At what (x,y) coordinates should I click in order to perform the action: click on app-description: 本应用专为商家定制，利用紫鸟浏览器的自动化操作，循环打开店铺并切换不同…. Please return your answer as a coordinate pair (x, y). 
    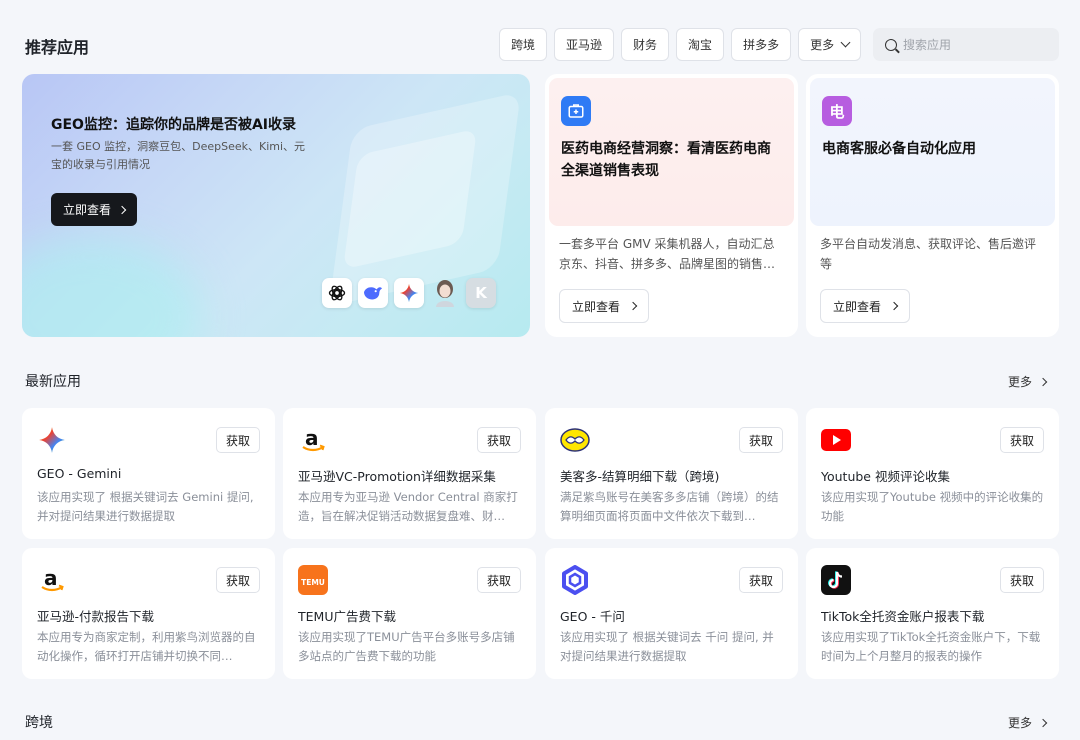
    Looking at the image, I should click on (146, 646).